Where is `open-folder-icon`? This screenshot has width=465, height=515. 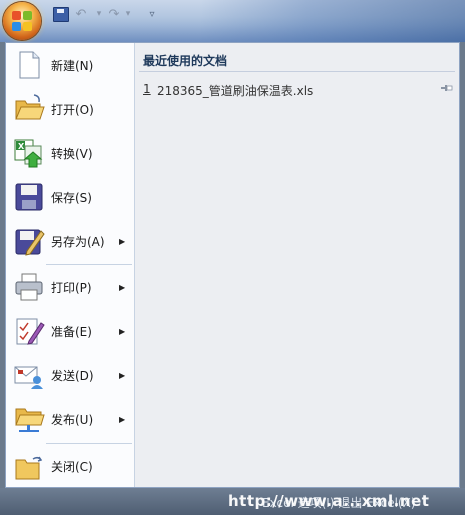 open-folder-icon is located at coordinates (30, 107).